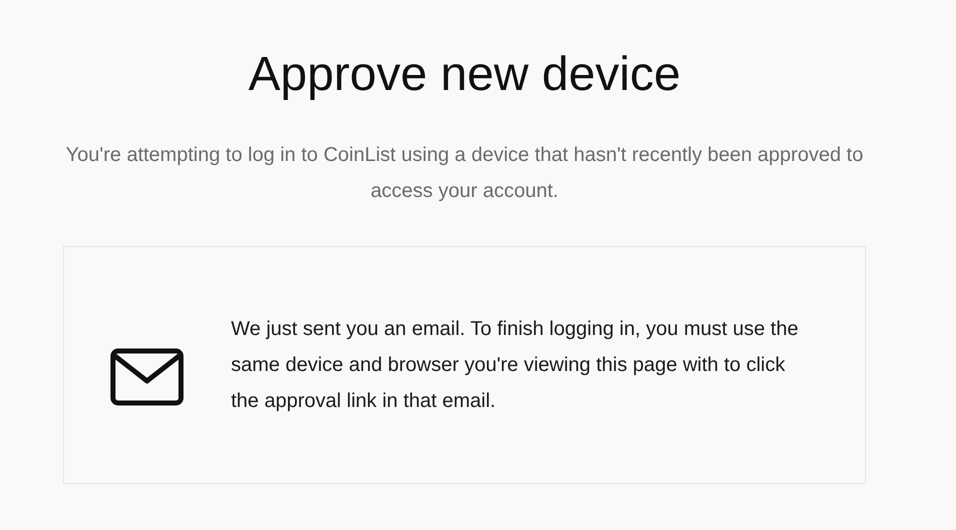  Describe the element at coordinates (464, 75) in the screenshot. I see `page-title: Approve new device` at that location.